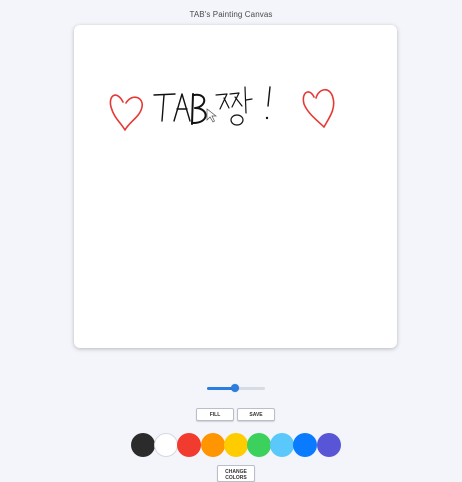 This screenshot has width=462, height=482. I want to click on canvas-drawing, so click(222, 108).